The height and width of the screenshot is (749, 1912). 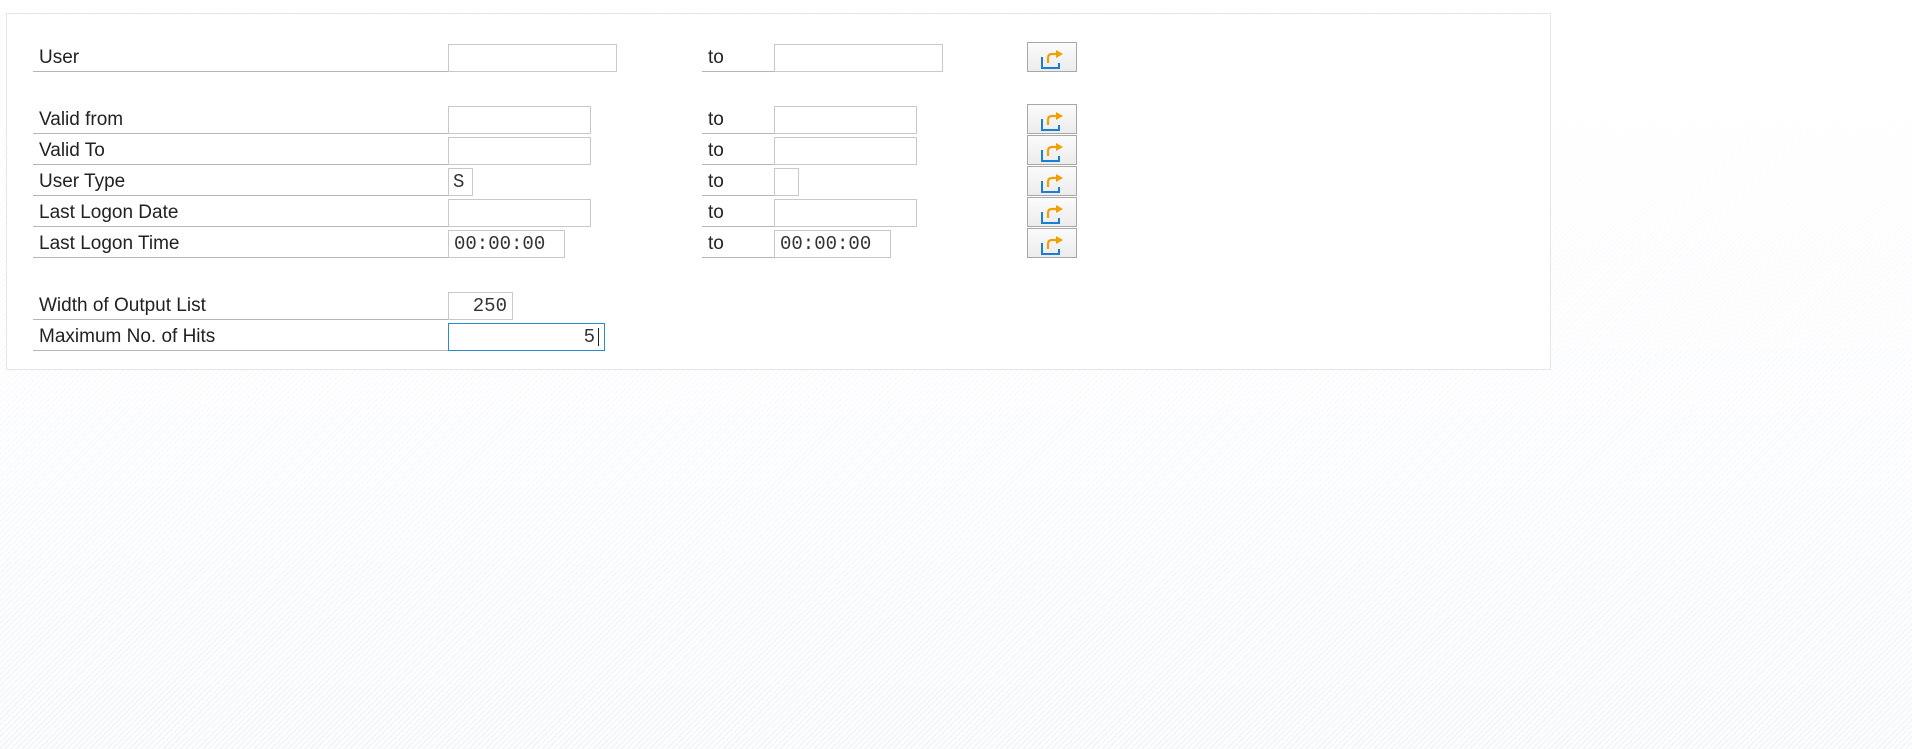 I want to click on row-valid-to: Valid To to, so click(x=778, y=150).